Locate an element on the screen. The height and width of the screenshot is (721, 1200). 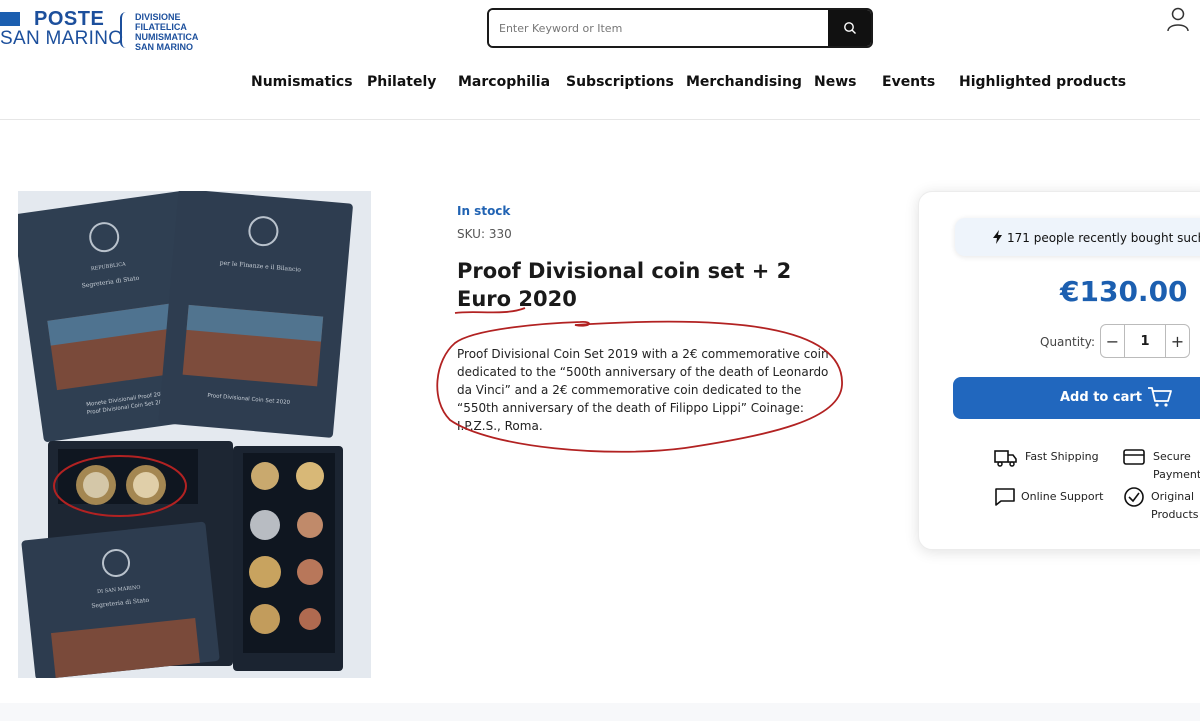
search-button is located at coordinates (849, 28).